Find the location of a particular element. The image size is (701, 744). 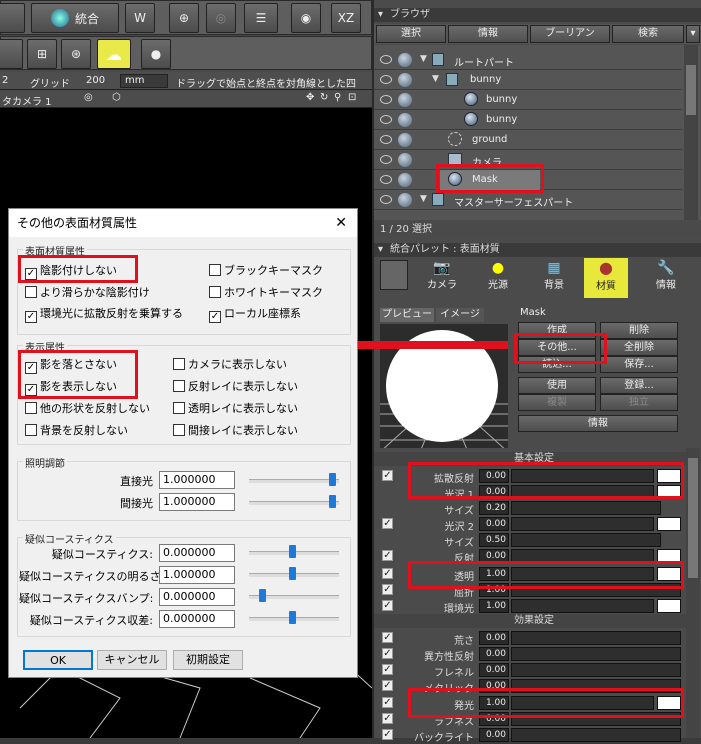

prop-size2: サイズ 0.50 is located at coordinates (534, 540).